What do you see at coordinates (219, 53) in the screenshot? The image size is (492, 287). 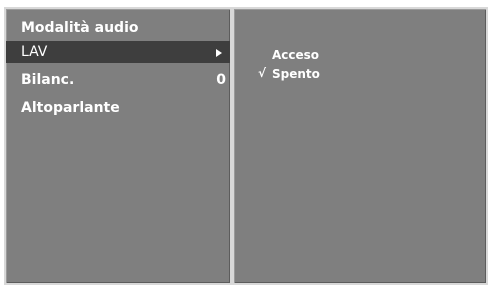 I see `arrow-right-icon` at bounding box center [219, 53].